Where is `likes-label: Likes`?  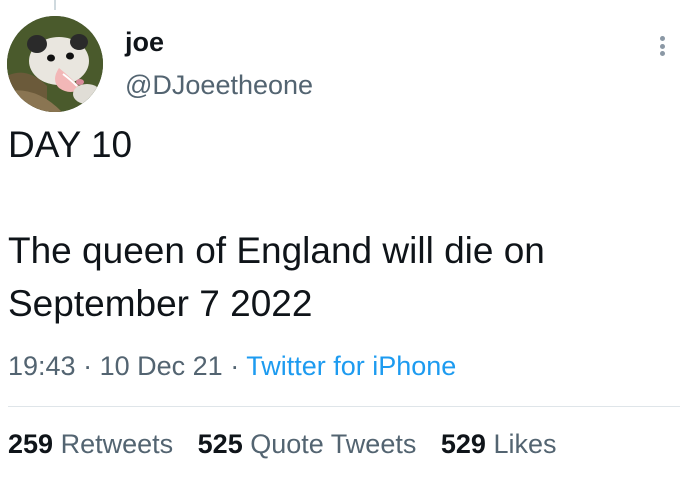
likes-label: Likes is located at coordinates (525, 444).